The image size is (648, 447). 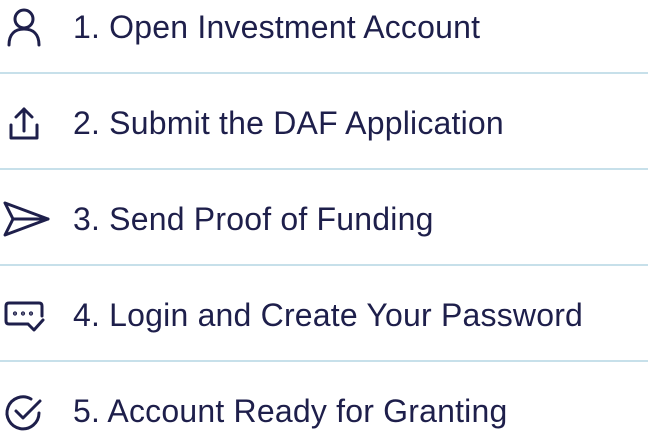 I want to click on step-label: 2. Submit the DAF Application, so click(x=288, y=123).